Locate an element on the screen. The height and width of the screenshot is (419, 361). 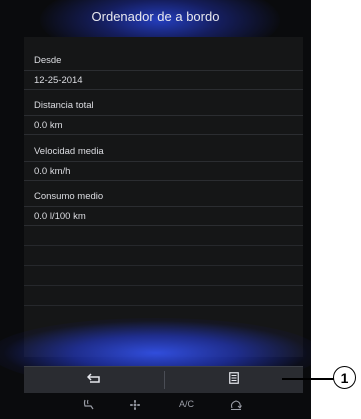
since-value: 12-25-2014 is located at coordinates (58, 80).